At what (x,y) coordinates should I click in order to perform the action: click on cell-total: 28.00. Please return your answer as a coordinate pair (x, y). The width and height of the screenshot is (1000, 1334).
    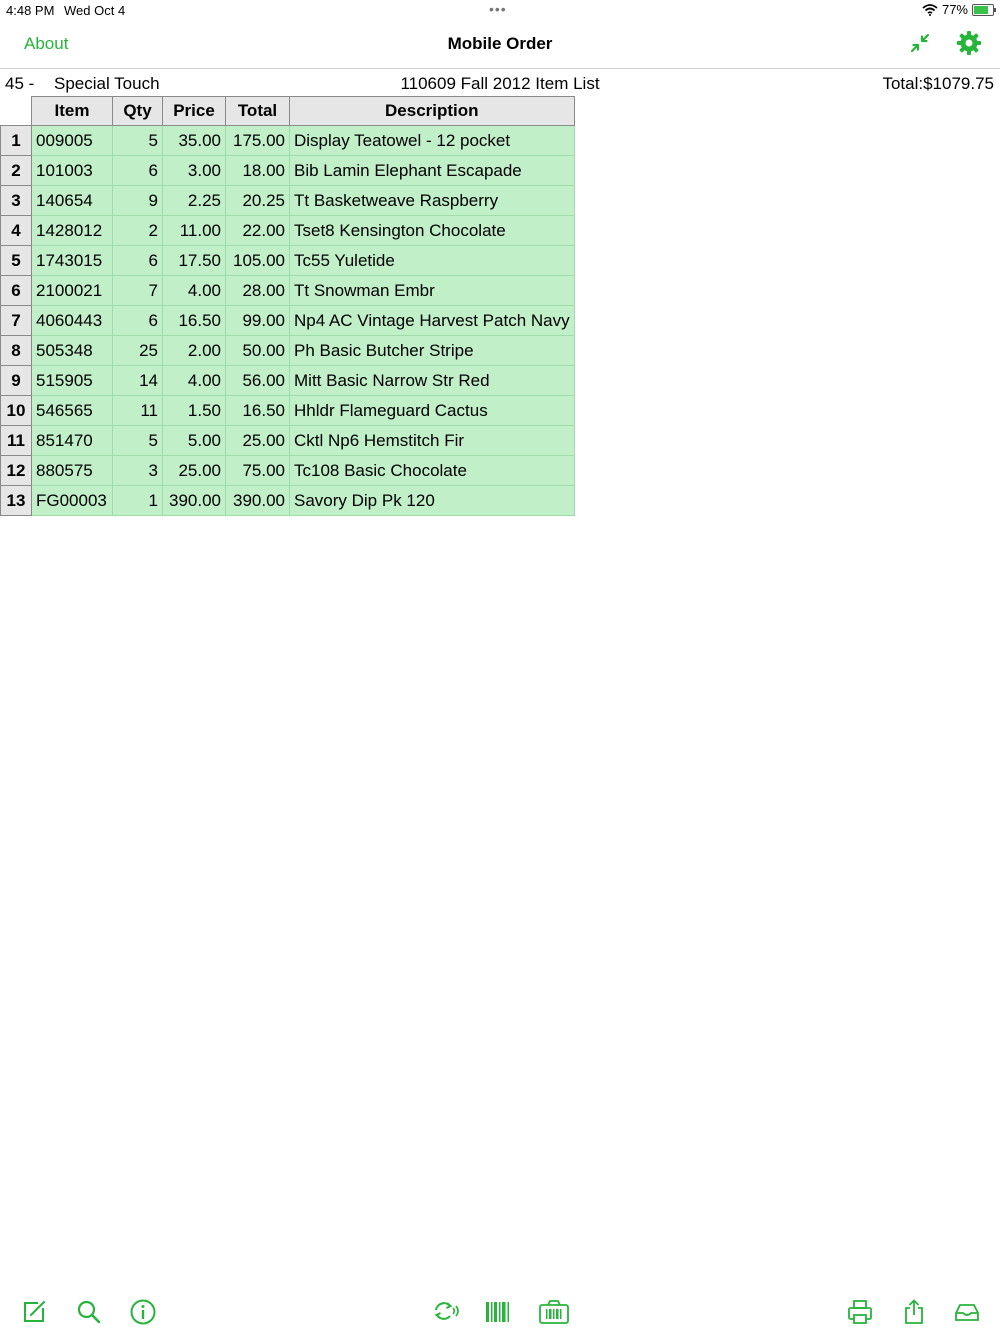
    Looking at the image, I should click on (257, 290).